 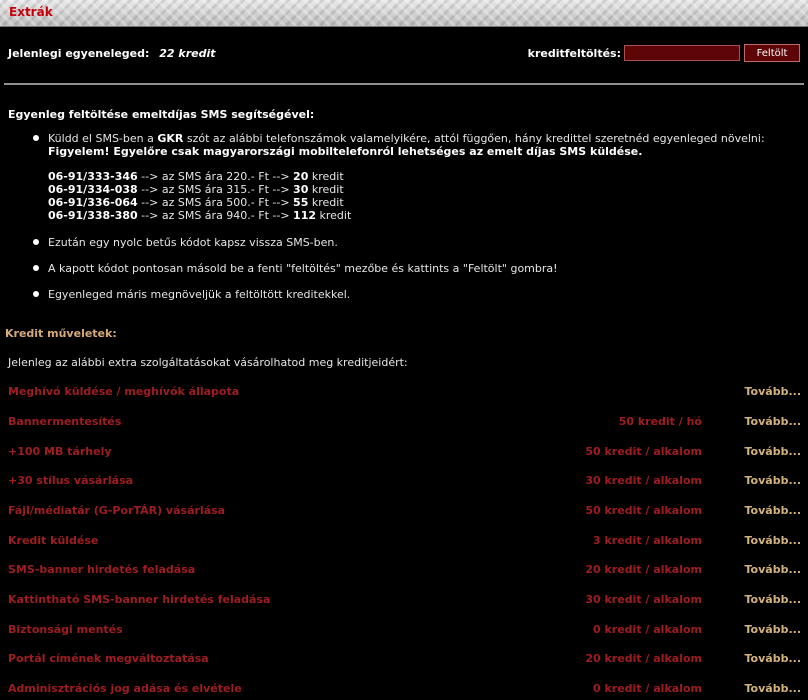 I want to click on service-link: SMS-banner hirdetés feladása, so click(x=101, y=569).